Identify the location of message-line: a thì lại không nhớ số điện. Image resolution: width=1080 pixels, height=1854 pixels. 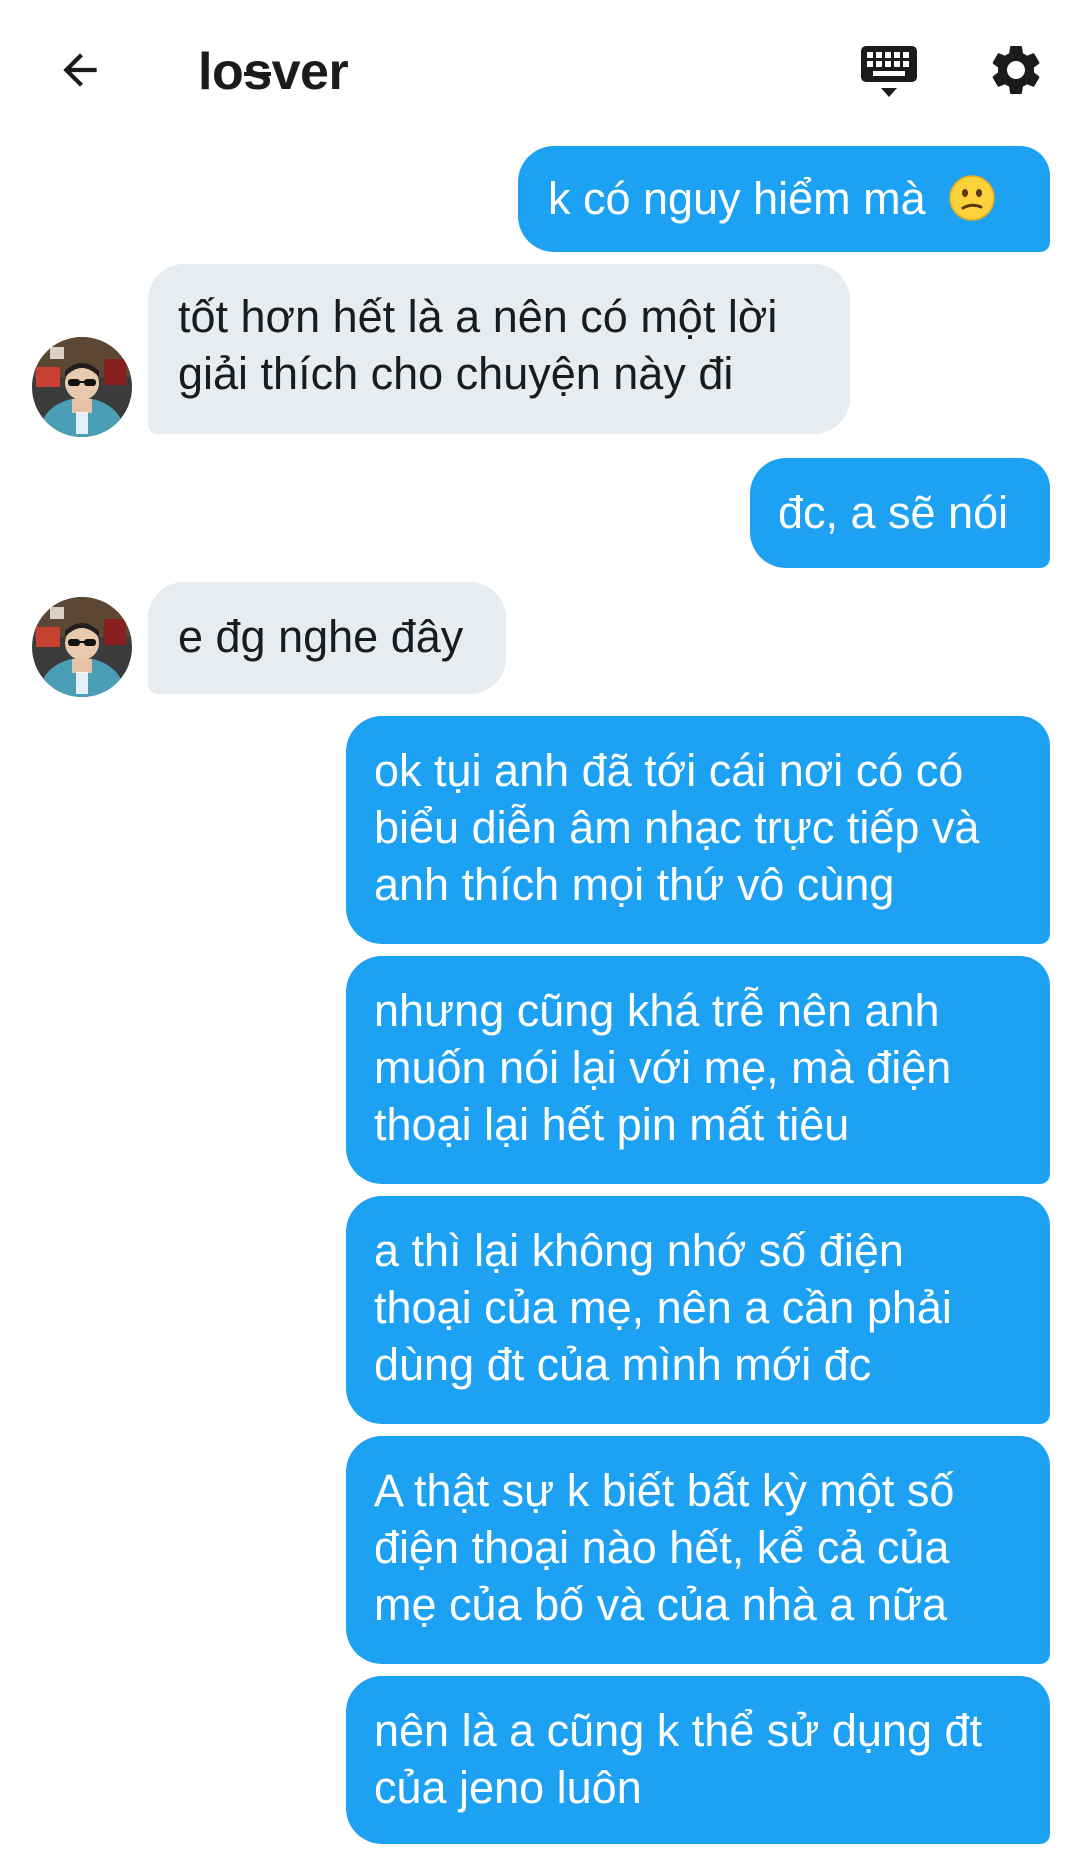
(639, 1250).